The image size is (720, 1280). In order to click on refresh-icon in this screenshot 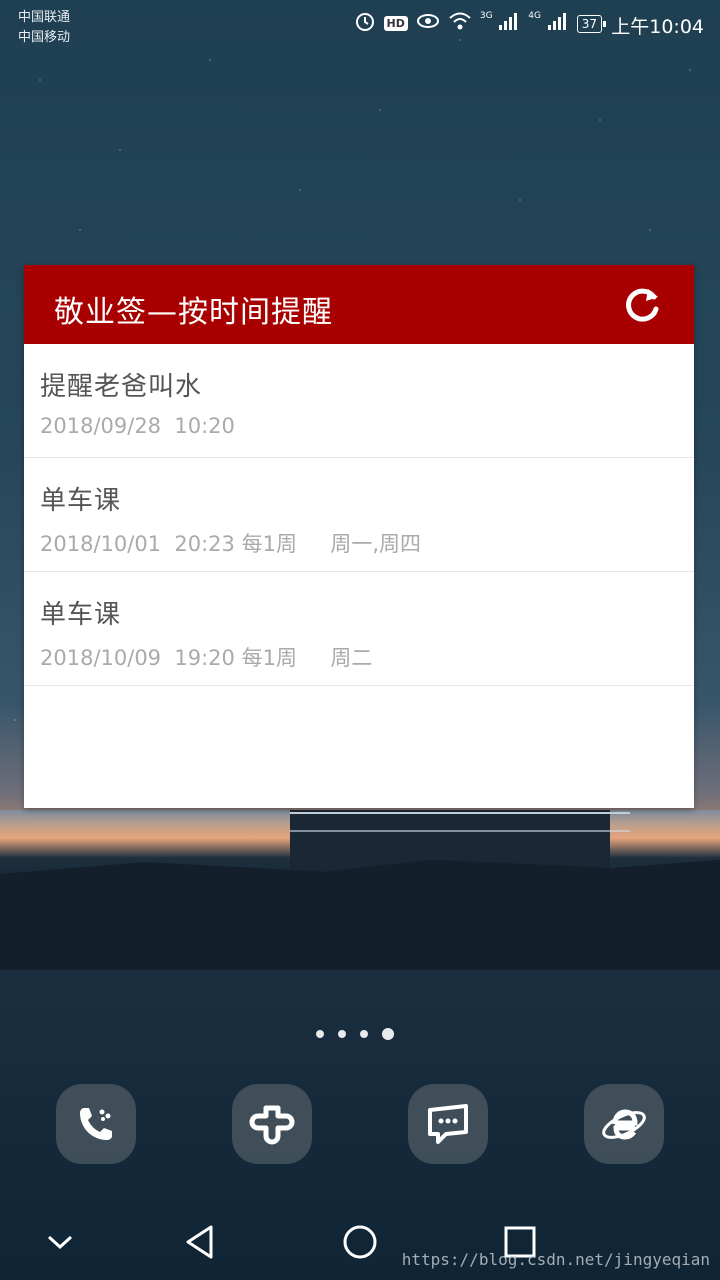, I will do `click(642, 305)`.